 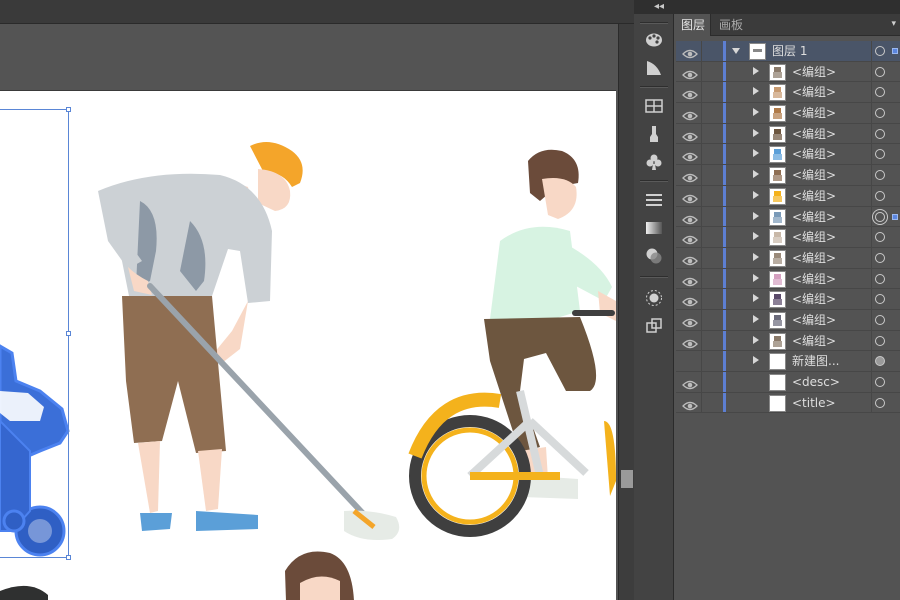 What do you see at coordinates (654, 40) in the screenshot?
I see `palette-icon` at bounding box center [654, 40].